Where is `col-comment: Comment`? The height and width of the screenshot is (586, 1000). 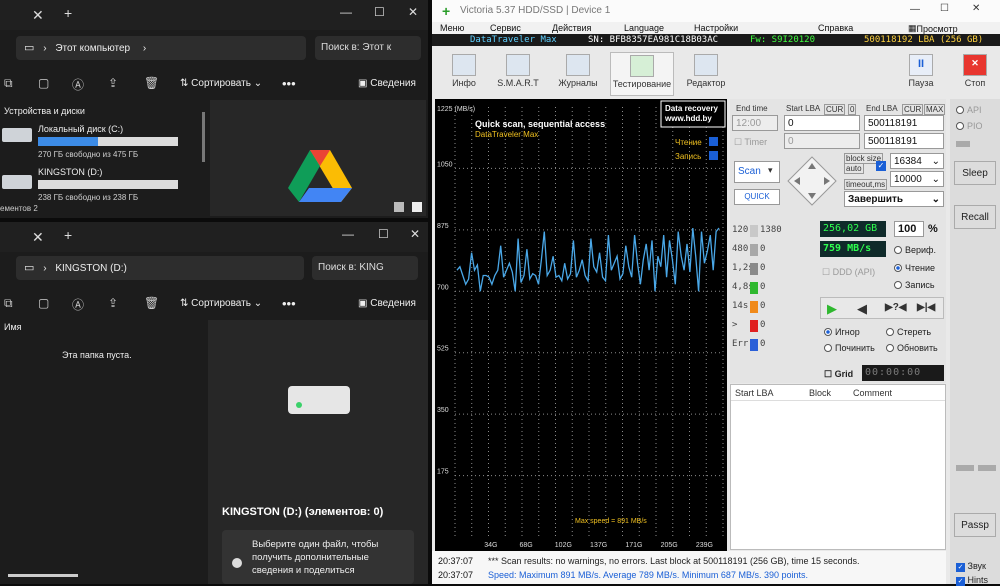
col-comment: Comment is located at coordinates (872, 393).